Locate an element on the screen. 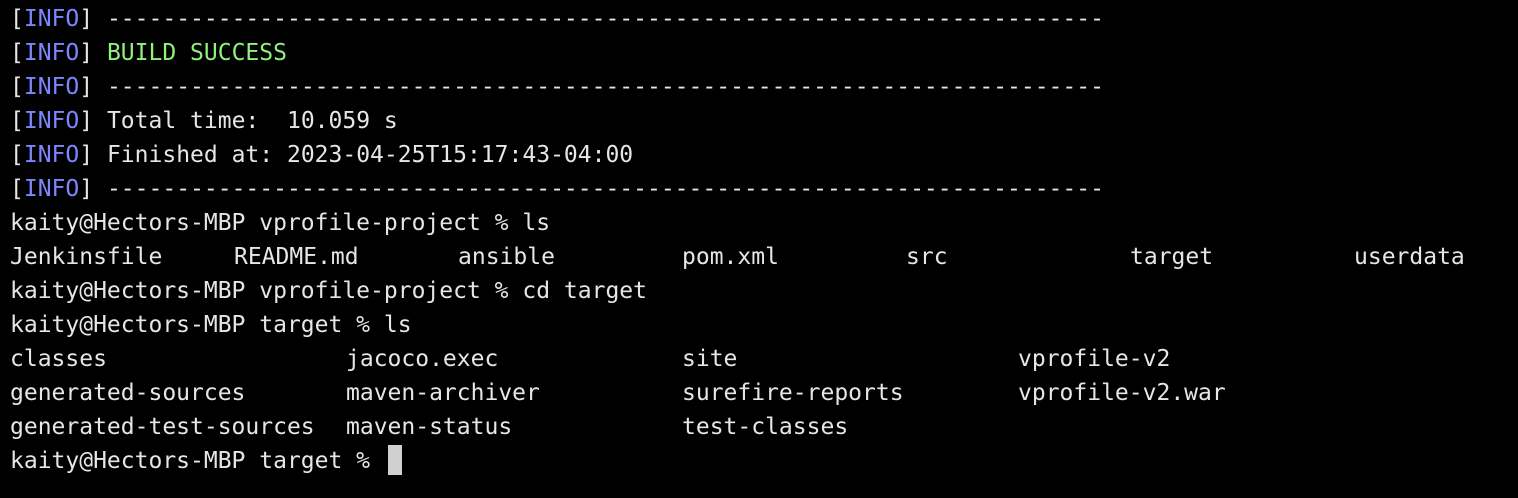 This screenshot has height=498, width=1518. total-time-text: Total time: 10.059 s is located at coordinates (252, 121).